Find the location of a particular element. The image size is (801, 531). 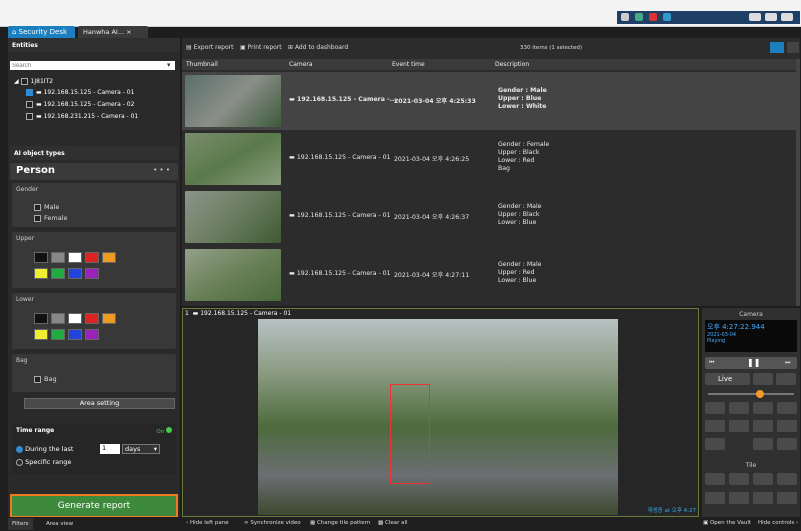

previous-icon is located at coordinates (739, 426).